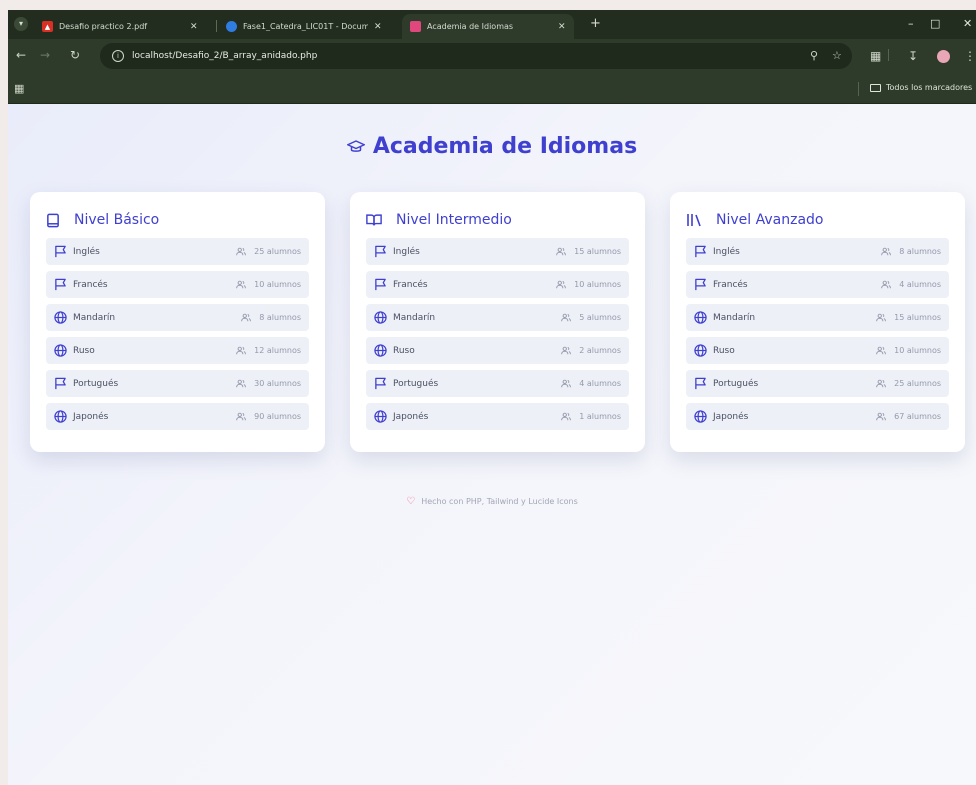  I want to click on tab-academia: Academia de Idiomas ✕, so click(488, 26).